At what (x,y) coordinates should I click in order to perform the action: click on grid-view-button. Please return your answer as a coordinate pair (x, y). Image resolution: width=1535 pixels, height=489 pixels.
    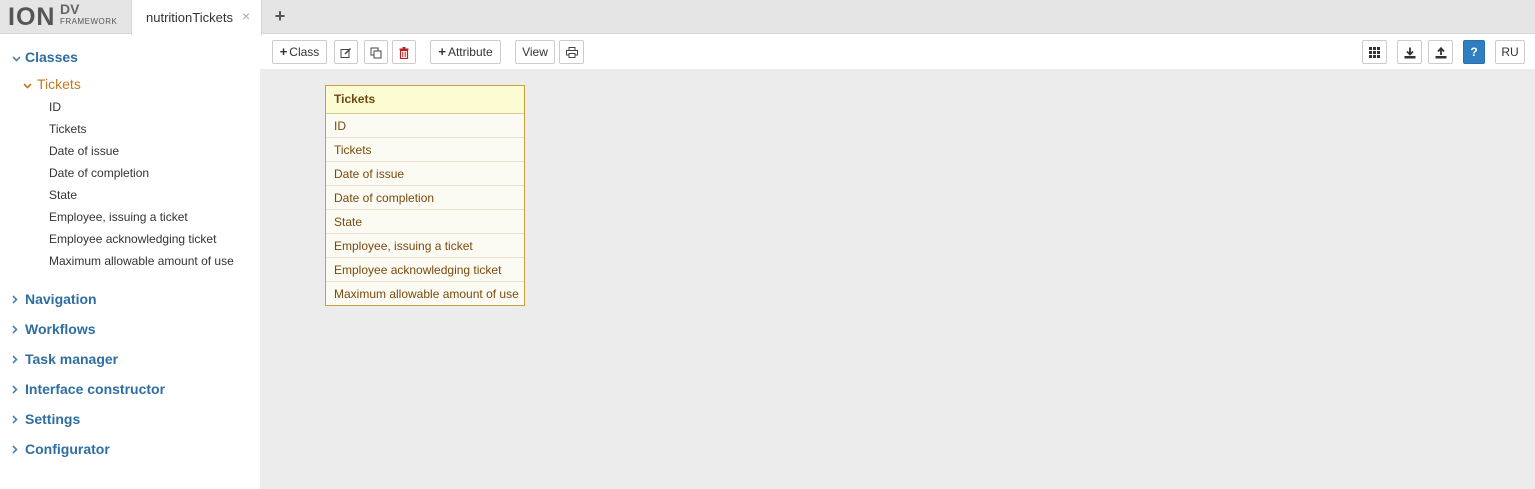
    Looking at the image, I should click on (1374, 52).